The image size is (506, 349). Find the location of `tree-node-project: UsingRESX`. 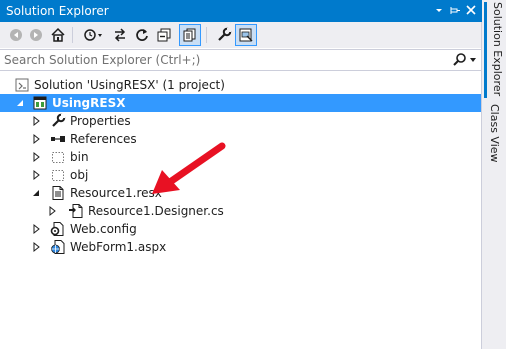

tree-node-project: UsingRESX is located at coordinates (240, 103).